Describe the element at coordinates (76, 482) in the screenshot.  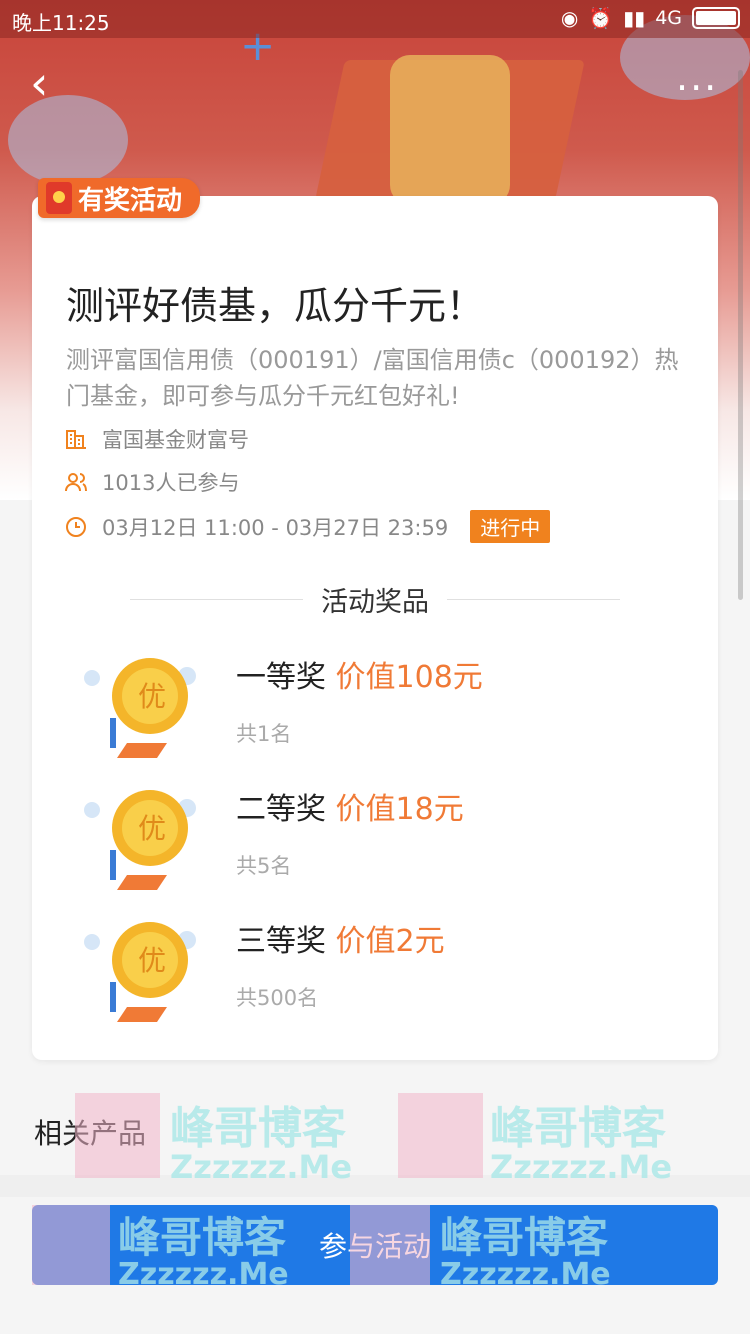
I see `users-icon` at that location.